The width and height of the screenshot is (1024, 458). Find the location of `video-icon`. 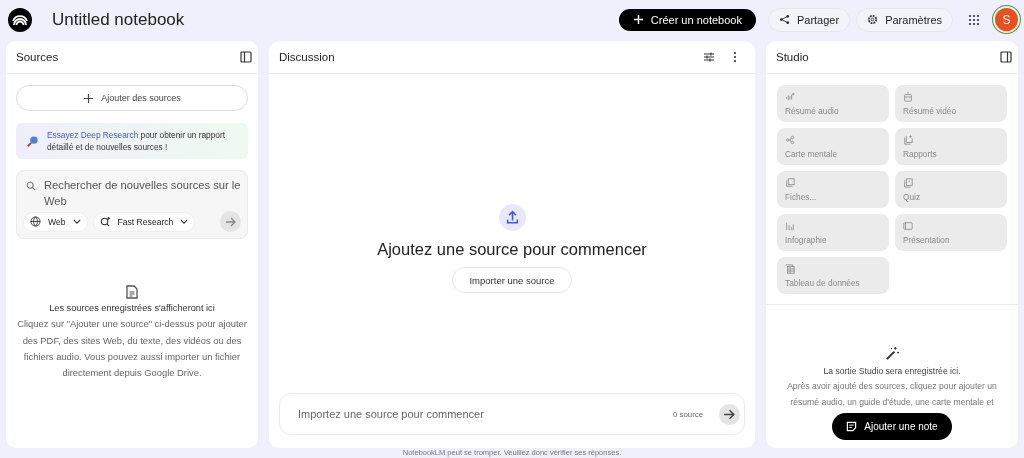

video-icon is located at coordinates (908, 96).